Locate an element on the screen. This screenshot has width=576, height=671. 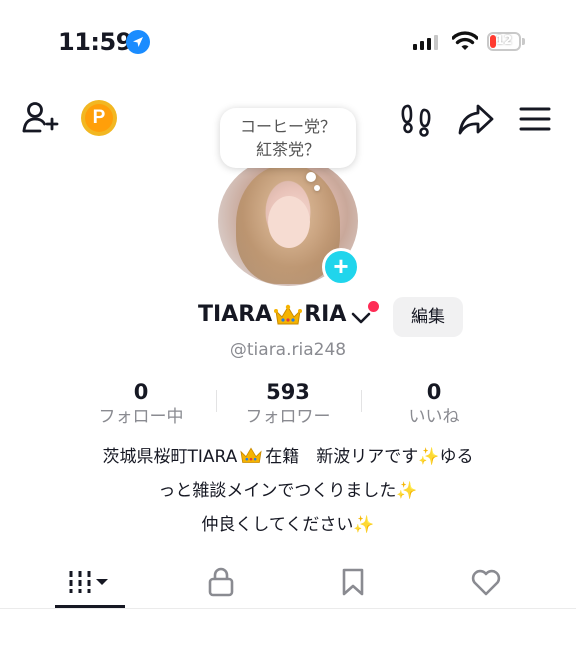
points-button: P is located at coordinates (99, 118).